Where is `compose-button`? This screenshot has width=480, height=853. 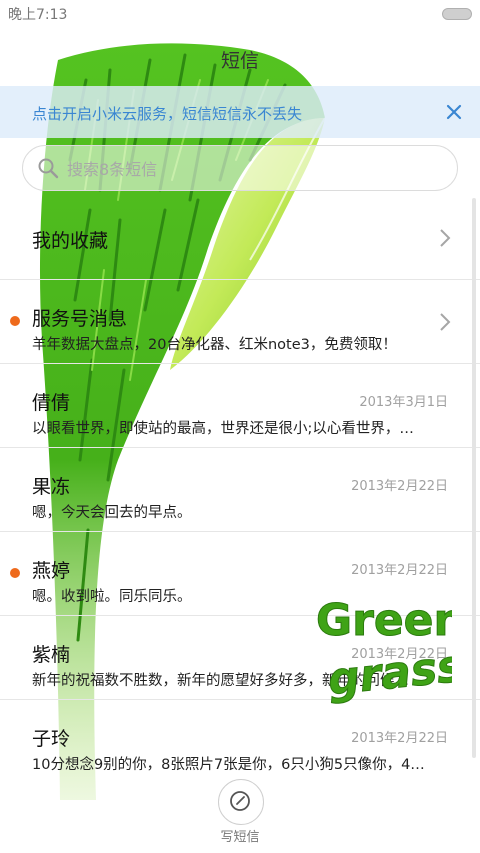 compose-button is located at coordinates (241, 802).